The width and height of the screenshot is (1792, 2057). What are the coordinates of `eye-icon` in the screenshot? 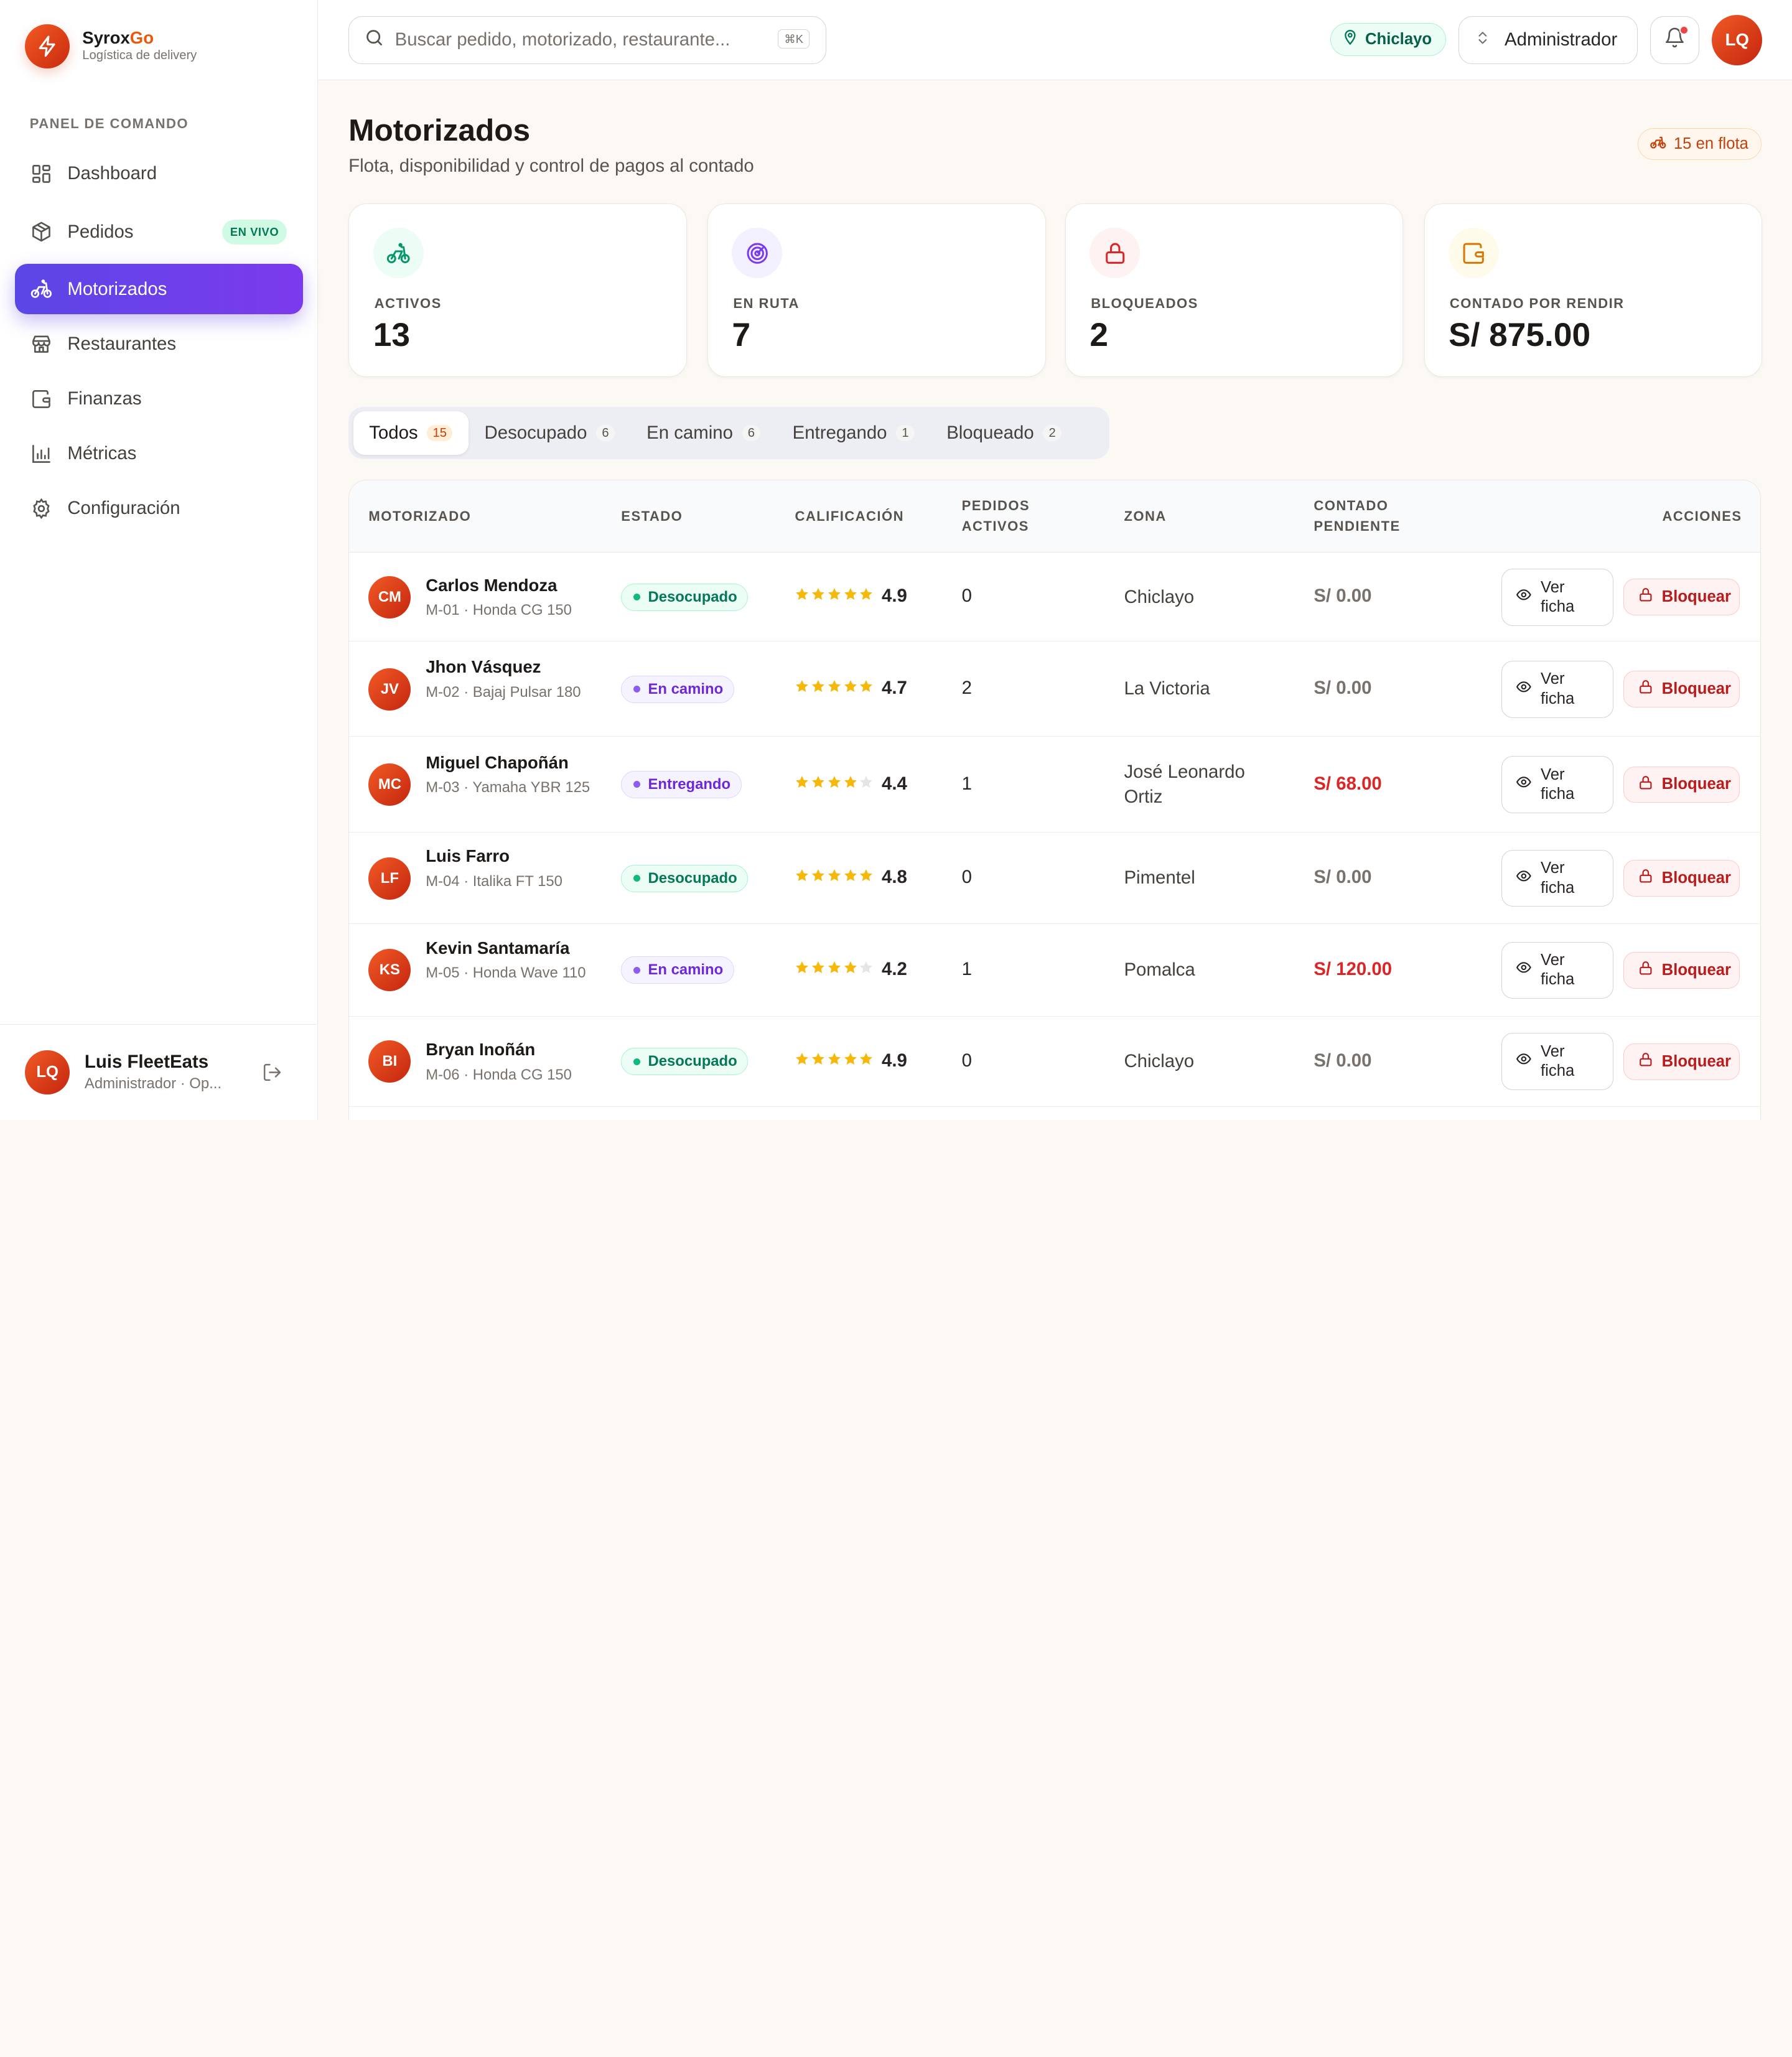 It's located at (1524, 689).